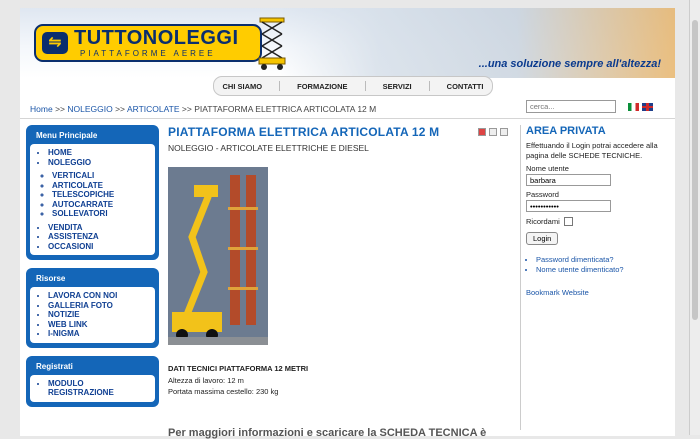 The width and height of the screenshot is (700, 439). I want to click on forgot-username-link: Nome utente dimenticato?, so click(601, 270).